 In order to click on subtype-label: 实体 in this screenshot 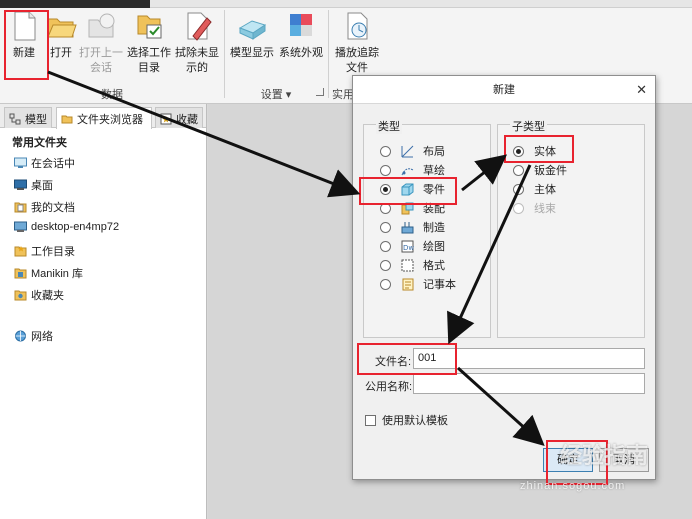, I will do `click(545, 152)`.